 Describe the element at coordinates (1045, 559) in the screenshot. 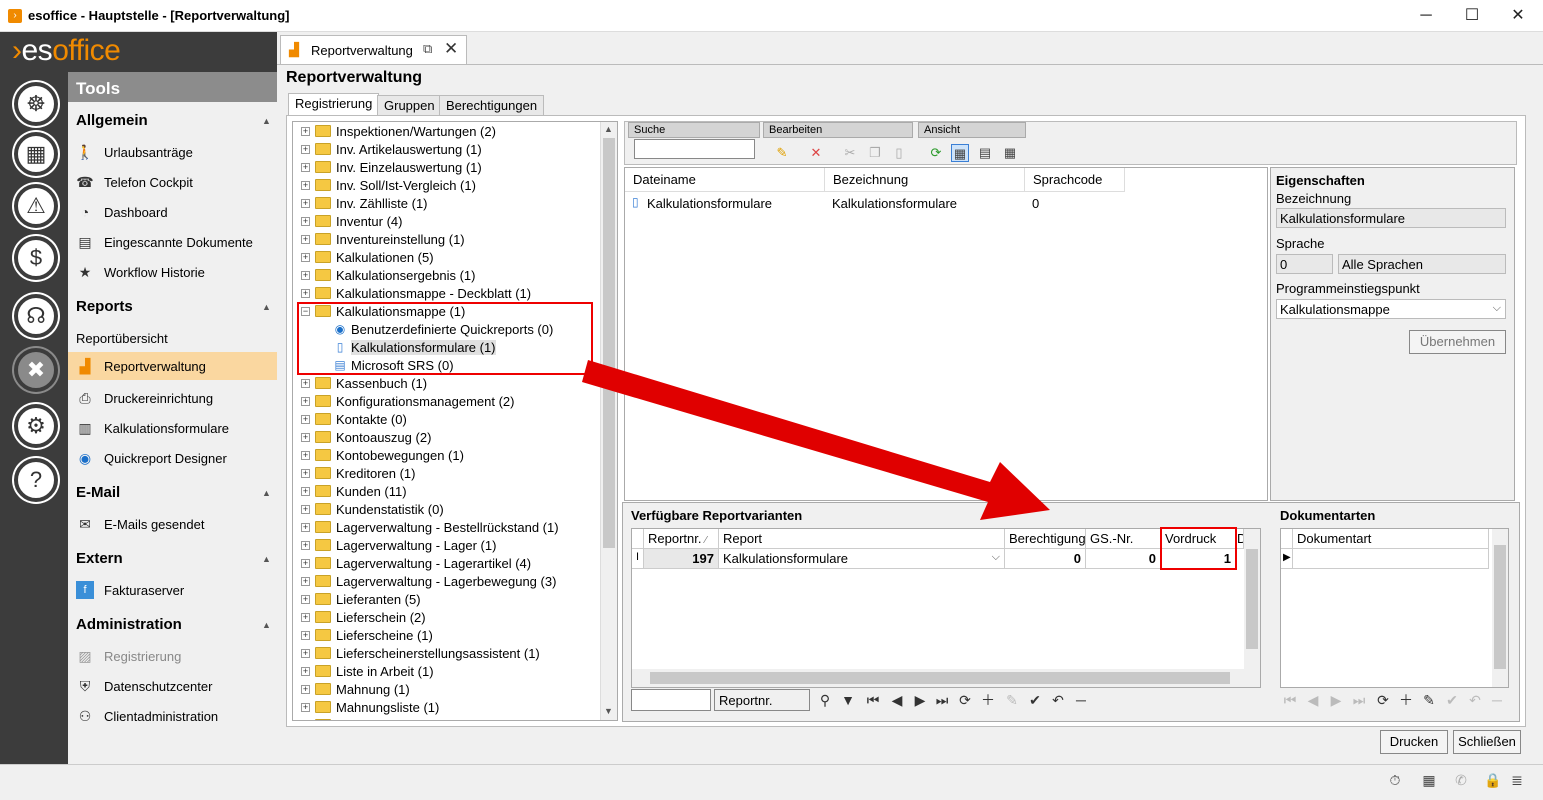

I see `cell-berechtigung: 0` at that location.